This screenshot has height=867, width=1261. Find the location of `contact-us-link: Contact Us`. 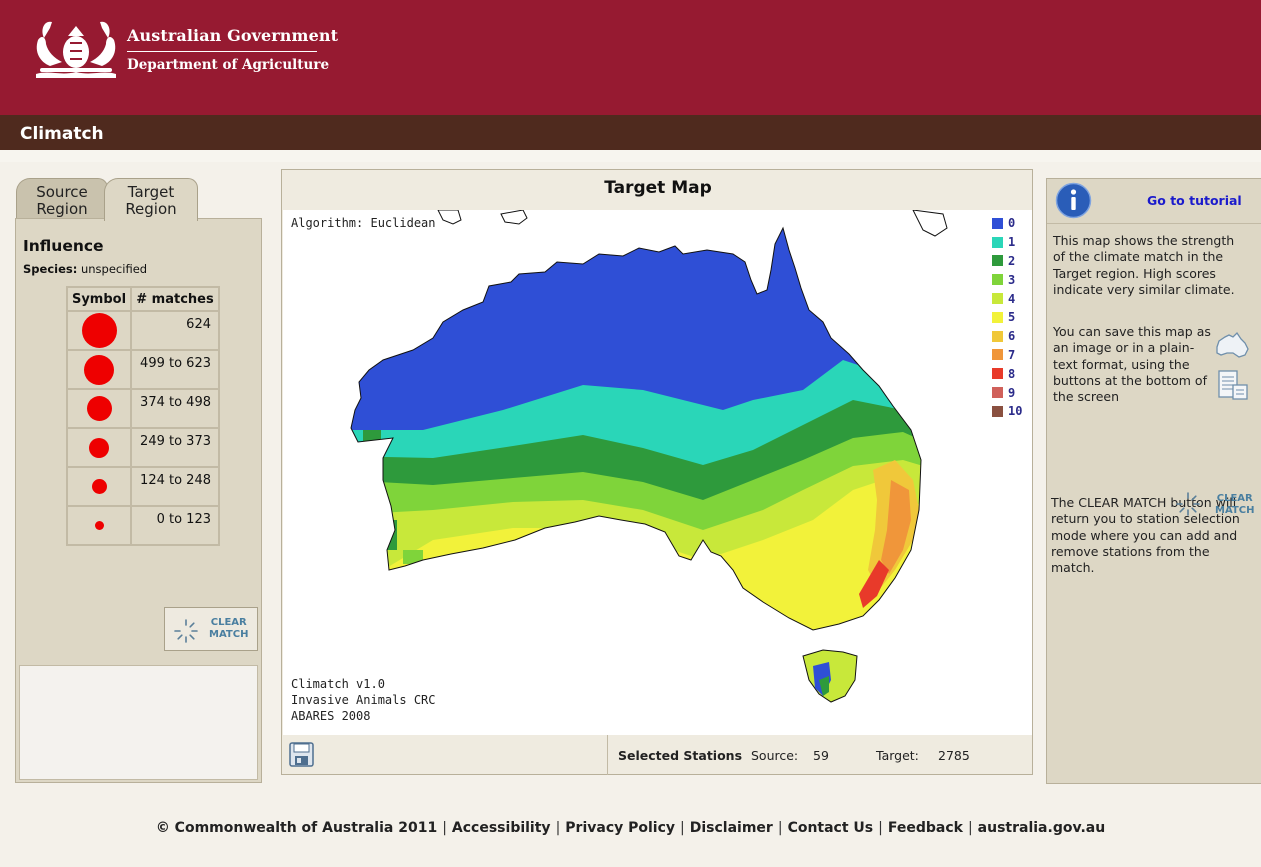

contact-us-link: Contact Us is located at coordinates (831, 828).